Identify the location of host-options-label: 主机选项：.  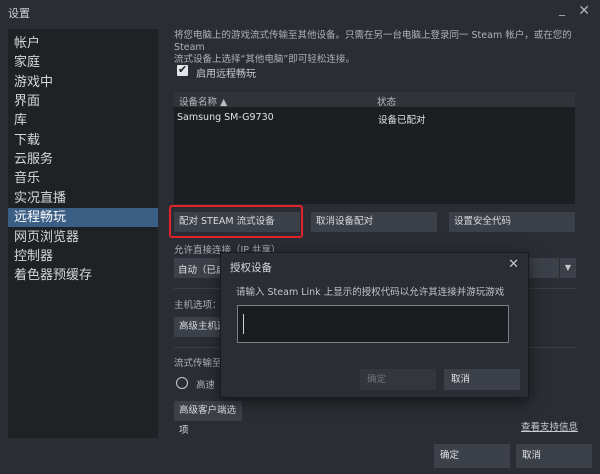
(198, 305).